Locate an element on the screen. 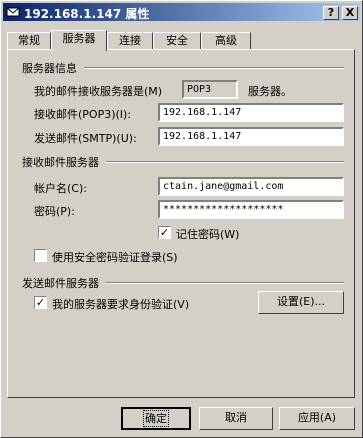 This screenshot has width=363, height=438. password-input: ******************** is located at coordinates (251, 209).